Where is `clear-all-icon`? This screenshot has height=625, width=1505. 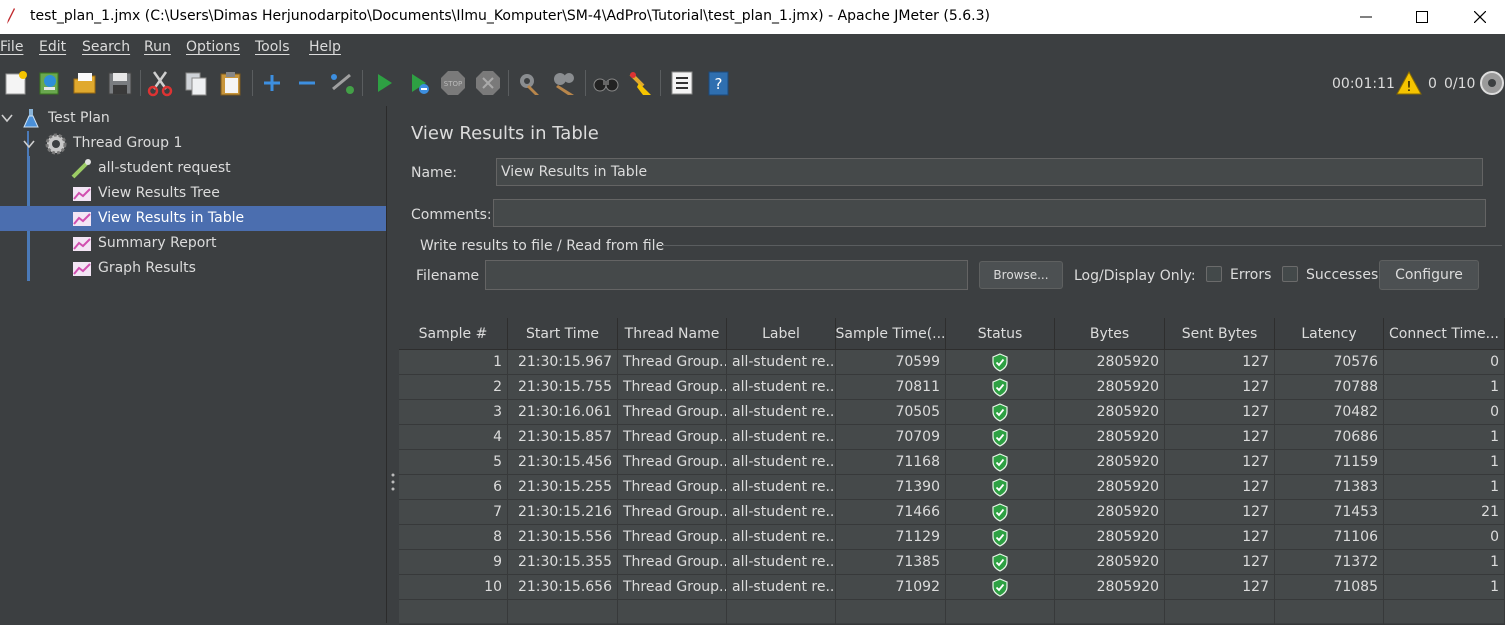
clear-all-icon is located at coordinates (564, 83).